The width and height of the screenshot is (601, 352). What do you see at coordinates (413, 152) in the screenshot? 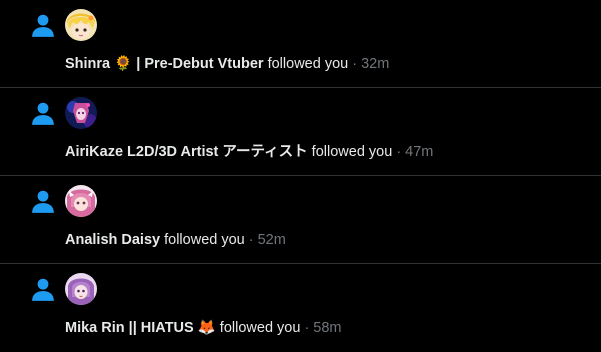
I see `timestamp: · 47m` at bounding box center [413, 152].